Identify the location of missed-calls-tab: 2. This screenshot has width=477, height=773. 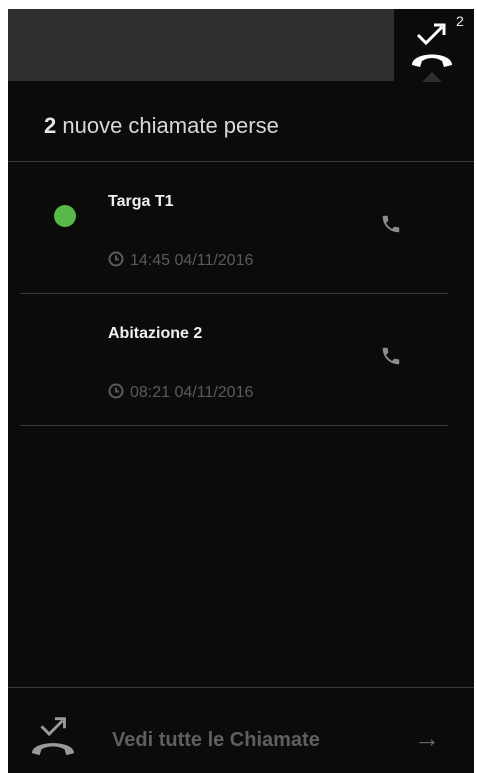
(434, 45).